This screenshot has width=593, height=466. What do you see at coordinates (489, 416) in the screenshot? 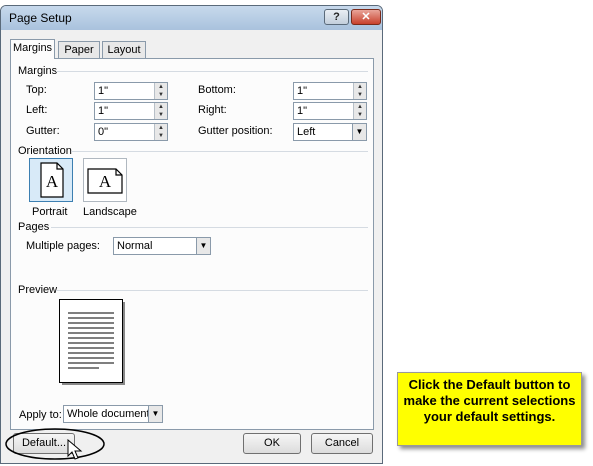
I see `callout-line-3: your default settings.` at bounding box center [489, 416].